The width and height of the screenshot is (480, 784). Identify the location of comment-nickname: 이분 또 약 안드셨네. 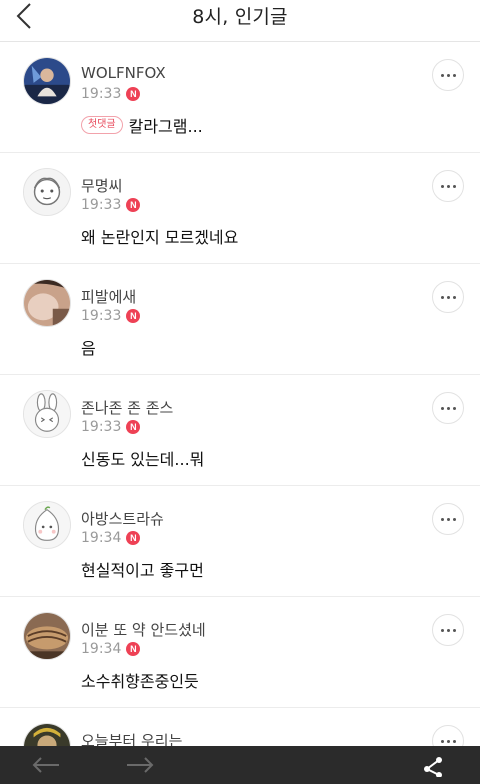
(143, 629).